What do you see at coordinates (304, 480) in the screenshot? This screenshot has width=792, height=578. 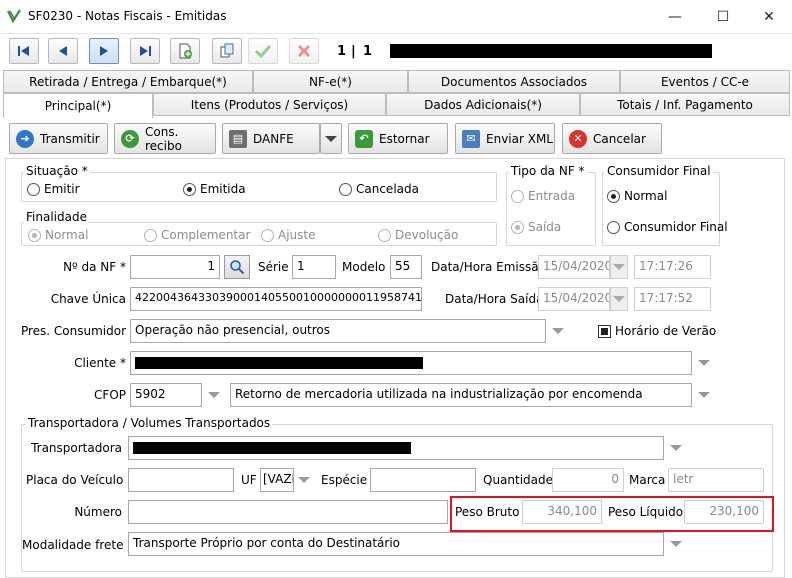 I see `uf-dropdown` at bounding box center [304, 480].